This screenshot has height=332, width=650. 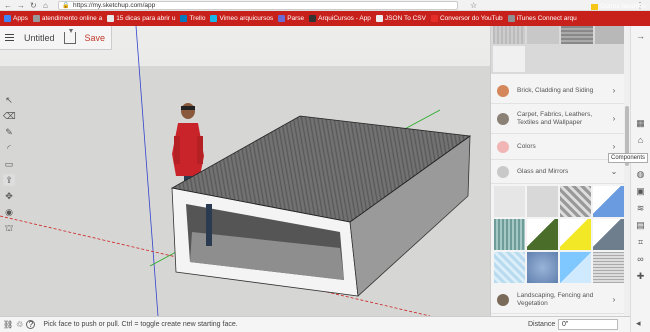 What do you see at coordinates (641, 123) in the screenshot?
I see `entity-info-icon: ▦` at bounding box center [641, 123].